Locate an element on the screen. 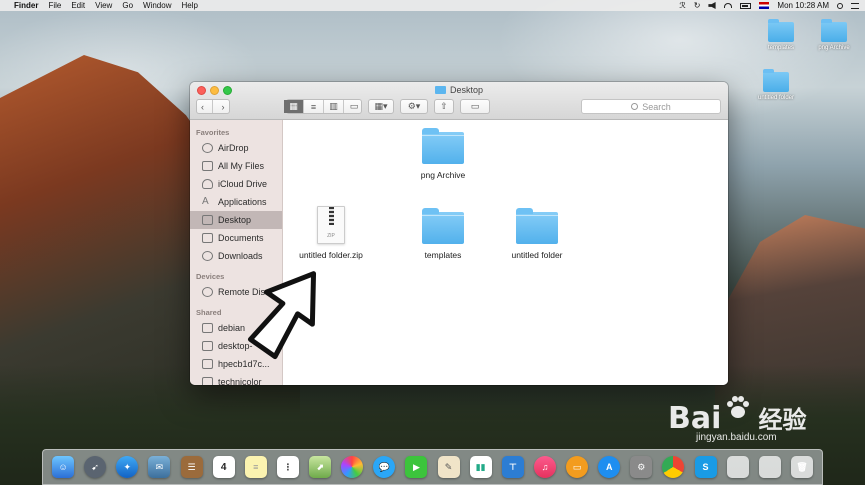  notes-dock-icon: ≡ is located at coordinates (255, 467).